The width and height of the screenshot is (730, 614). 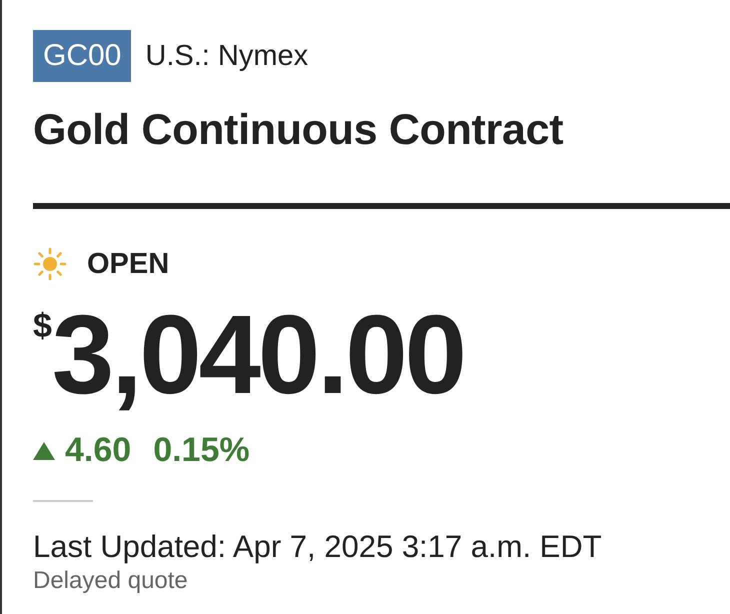 I want to click on exchange-label: U.S.: Nymex, so click(x=226, y=56).